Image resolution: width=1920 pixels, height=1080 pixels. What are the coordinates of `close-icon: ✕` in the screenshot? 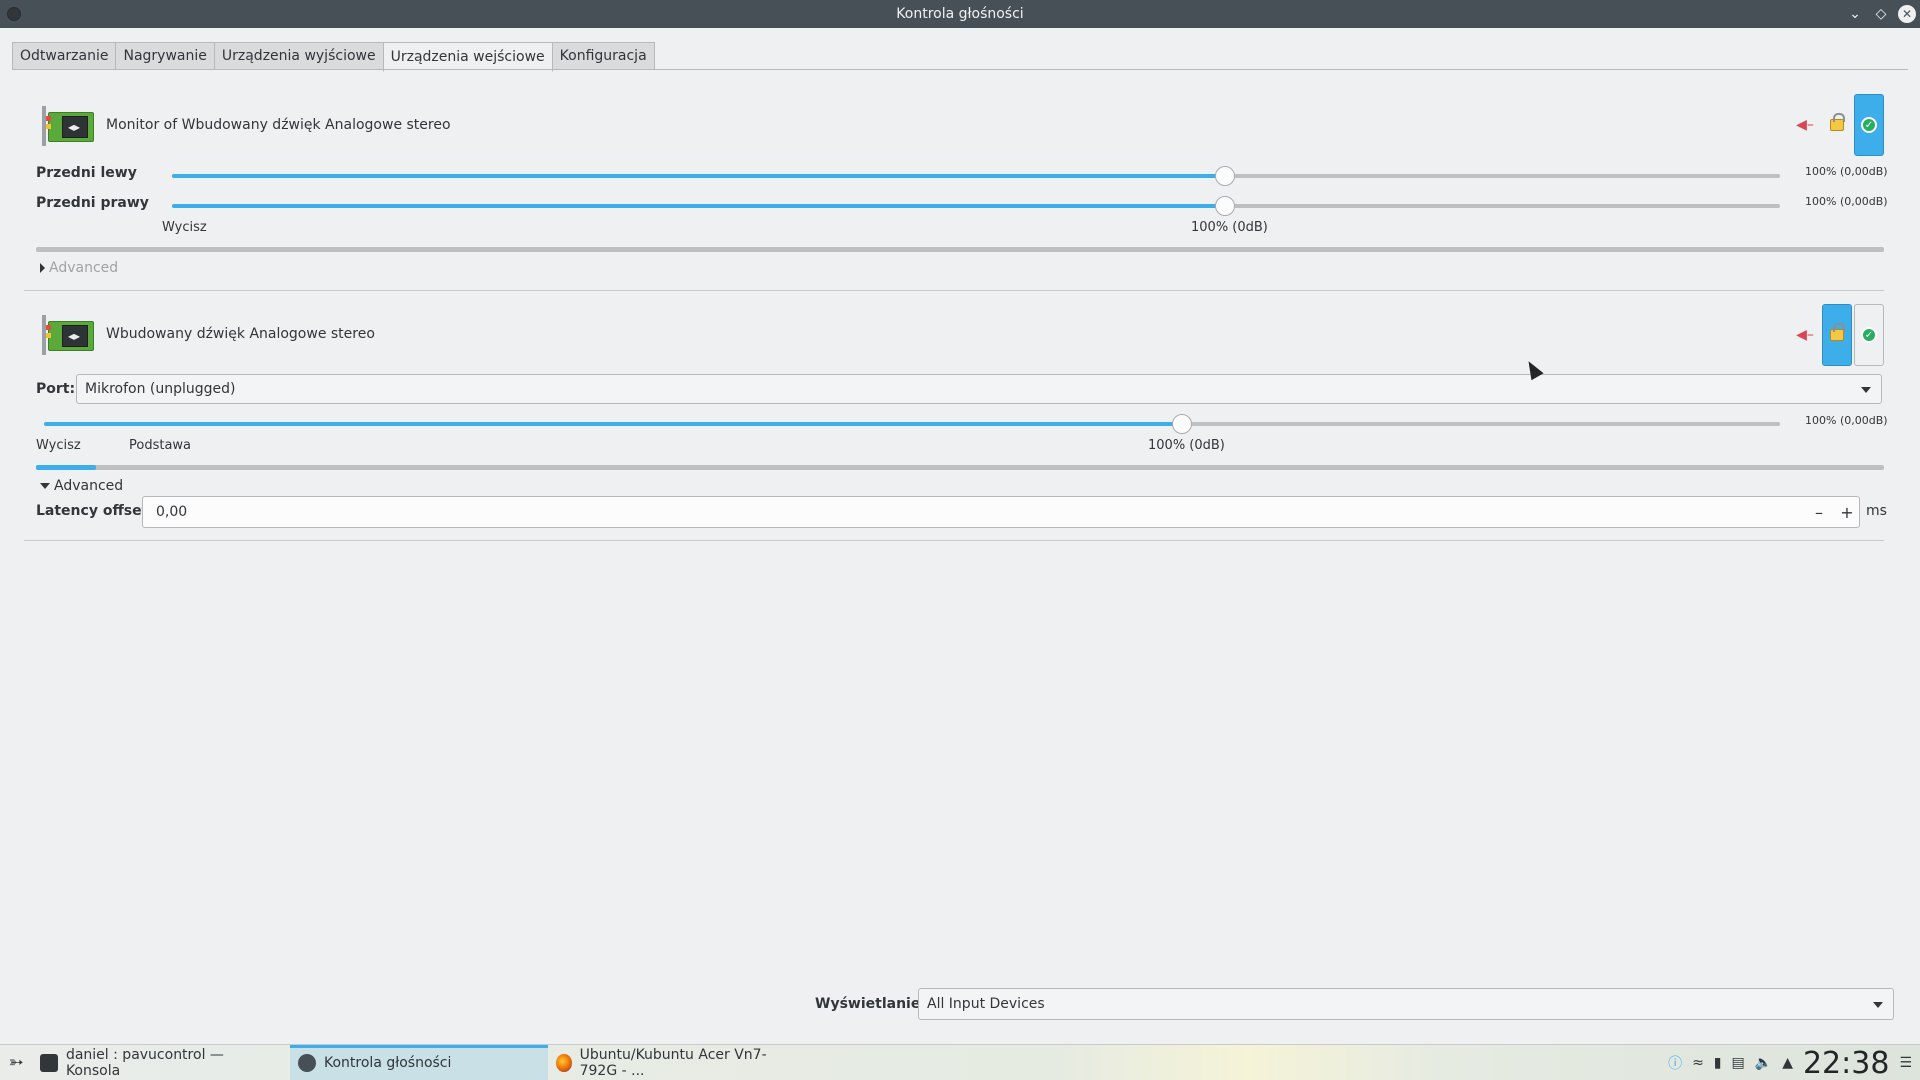 It's located at (1907, 14).